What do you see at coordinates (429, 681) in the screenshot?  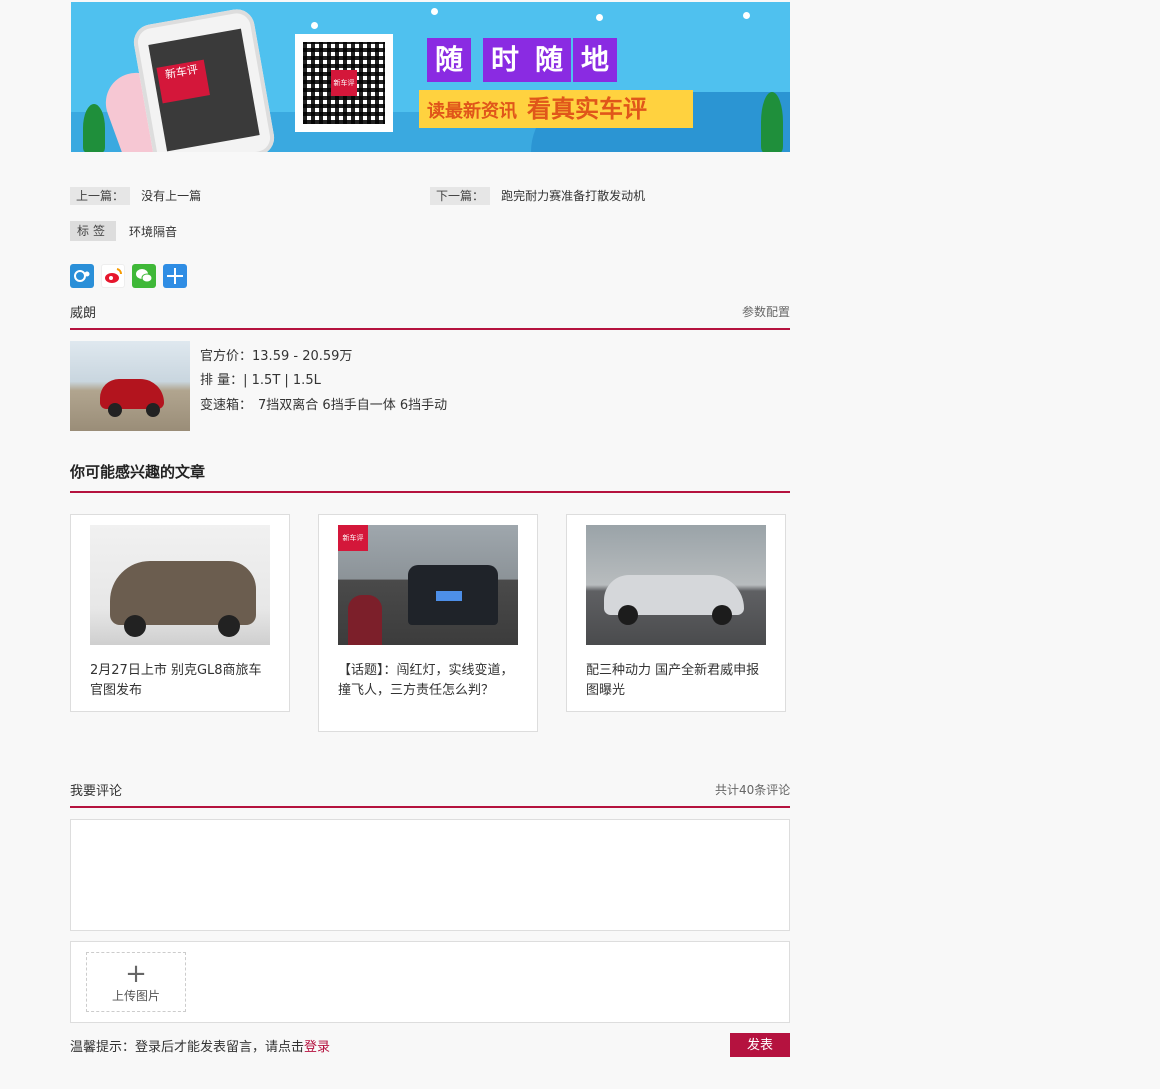 I see `article-caption: 【话题】：闯红灯，实线变道，撞飞人，三方责任怎么判？` at bounding box center [429, 681].